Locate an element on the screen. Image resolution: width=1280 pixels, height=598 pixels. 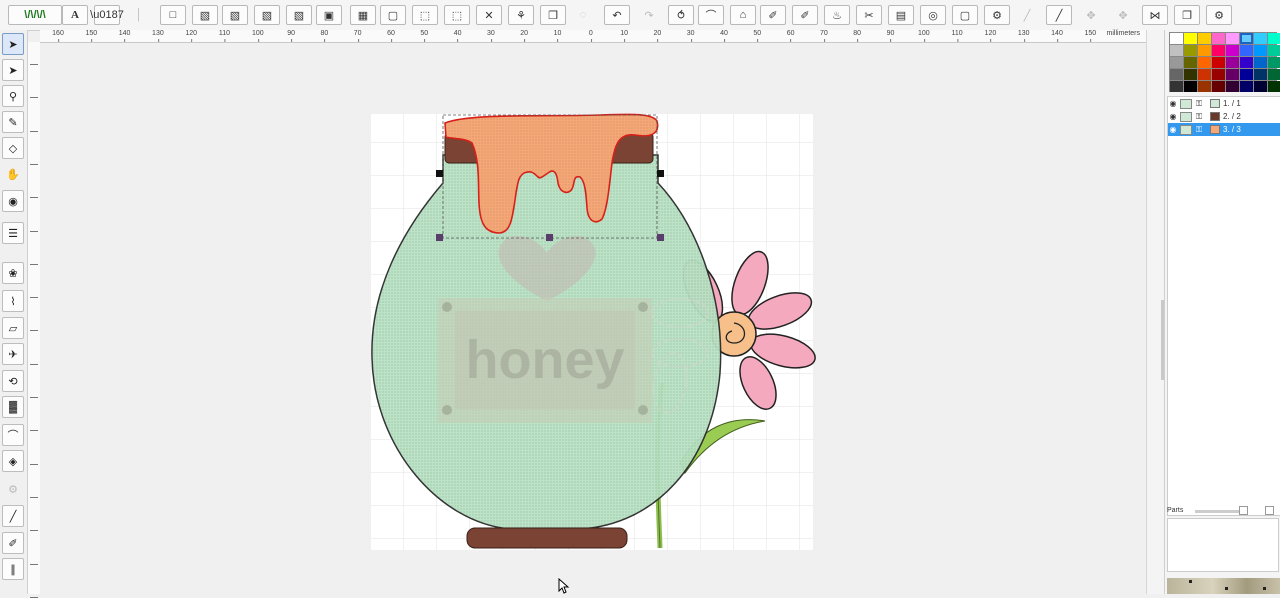
fill-button: ♨ is located at coordinates (837, 15).